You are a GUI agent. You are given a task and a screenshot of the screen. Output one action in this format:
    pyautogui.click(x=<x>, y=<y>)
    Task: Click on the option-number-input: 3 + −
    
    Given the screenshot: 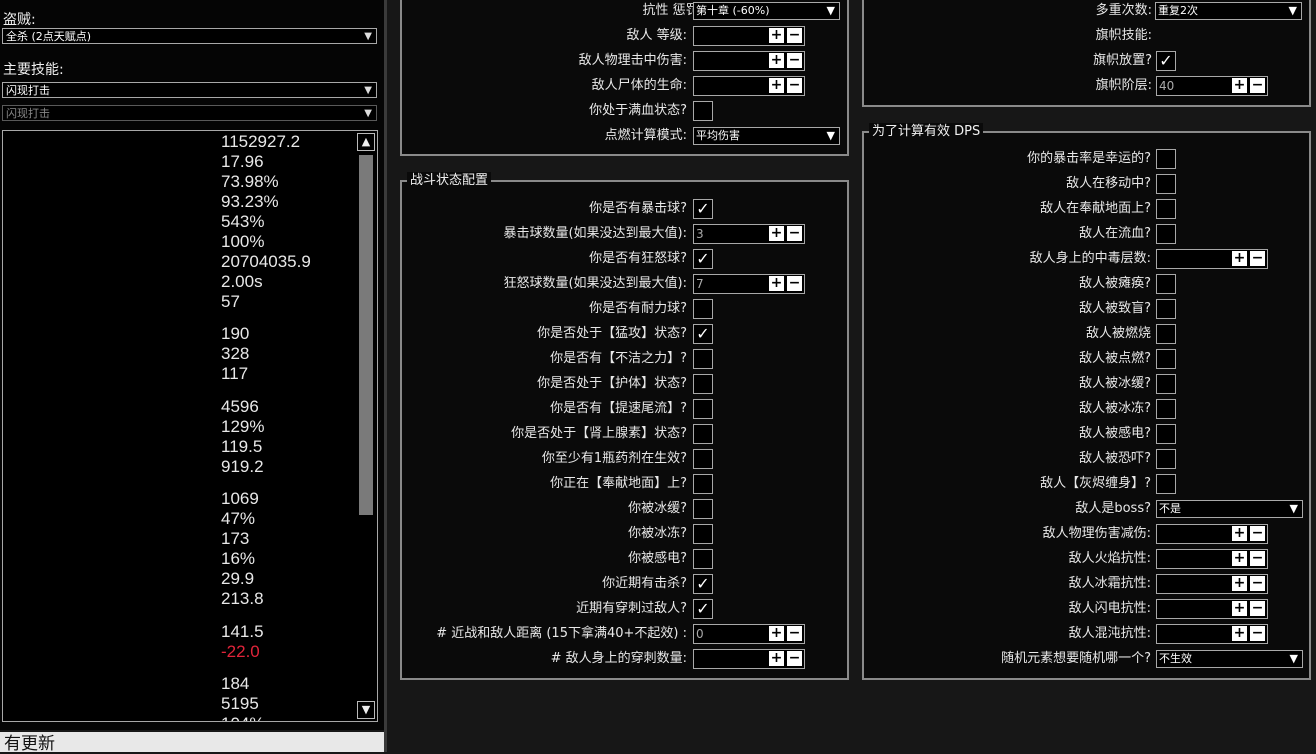 What is the action you would take?
    pyautogui.click(x=749, y=234)
    